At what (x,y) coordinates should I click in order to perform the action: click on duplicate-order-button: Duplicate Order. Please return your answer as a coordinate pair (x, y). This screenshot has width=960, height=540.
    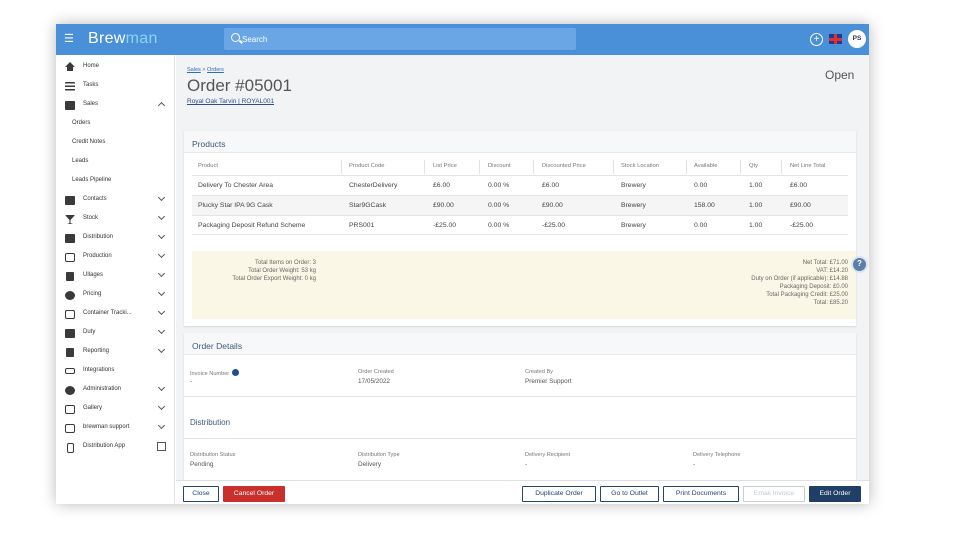
    Looking at the image, I should click on (559, 494).